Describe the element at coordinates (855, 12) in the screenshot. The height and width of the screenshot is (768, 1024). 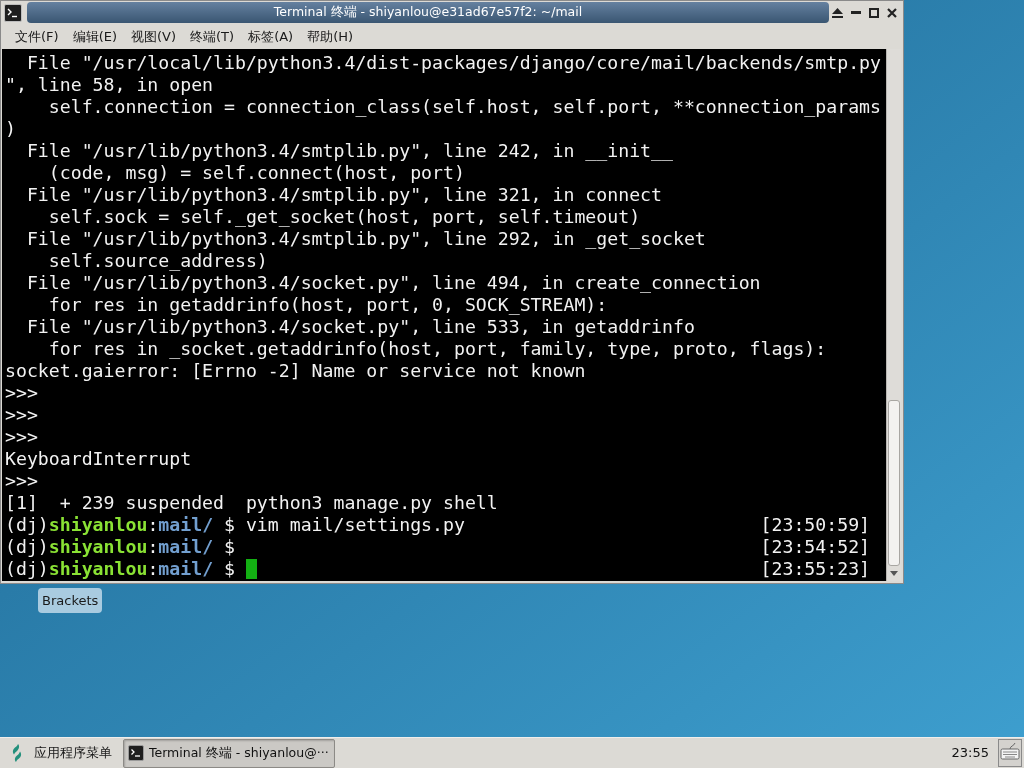
I see `minimize-icon` at that location.